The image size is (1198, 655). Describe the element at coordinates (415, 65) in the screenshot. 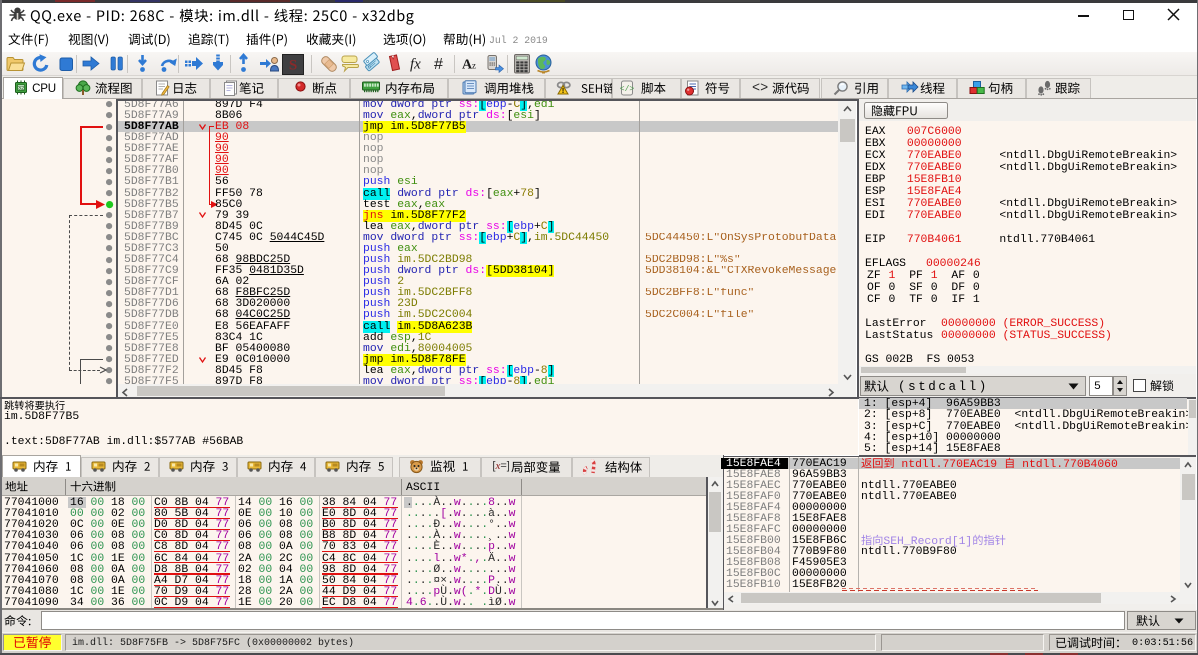

I see `svg-text: fx` at that location.